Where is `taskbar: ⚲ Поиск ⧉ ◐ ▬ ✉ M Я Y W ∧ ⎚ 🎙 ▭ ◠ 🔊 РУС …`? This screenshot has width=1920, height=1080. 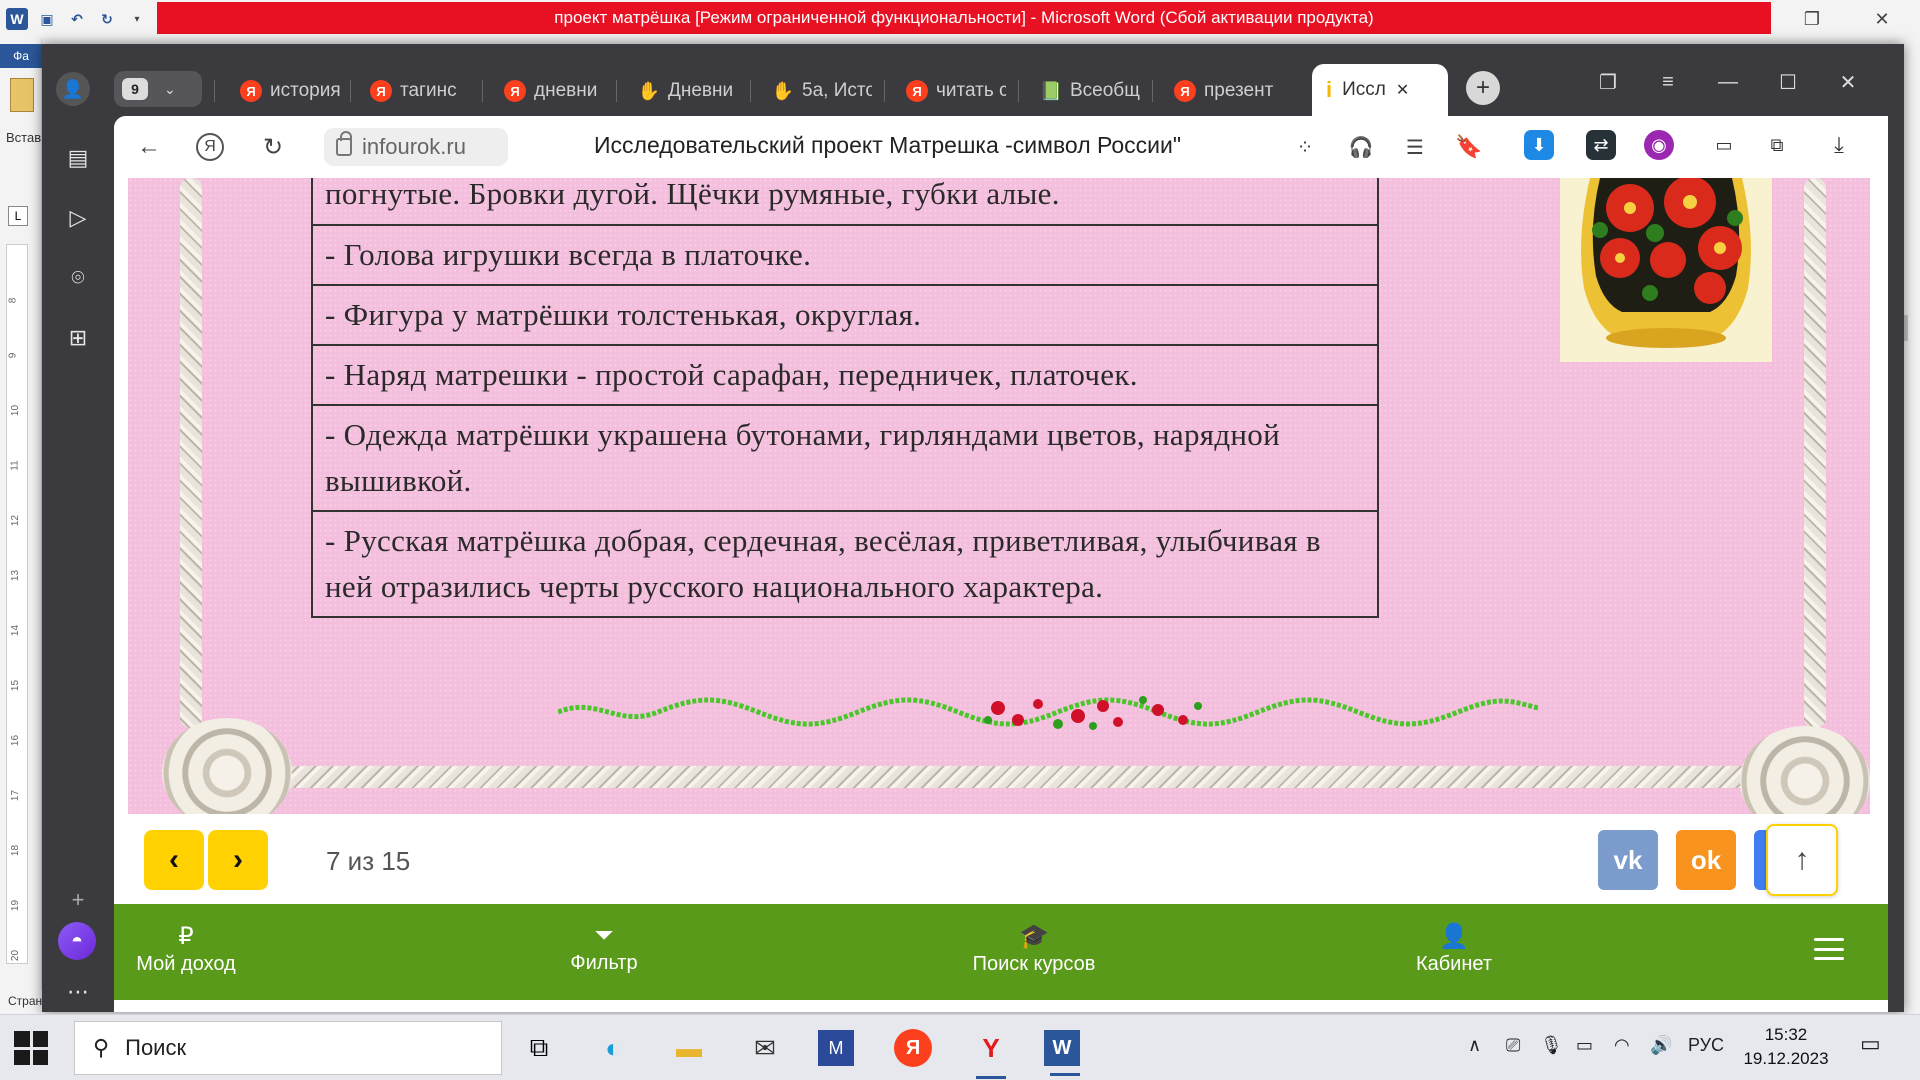 taskbar: ⚲ Поиск ⧉ ◐ ▬ ✉ M Я Y W ∧ ⎚ 🎙 ▭ ◠ 🔊 РУС … is located at coordinates (960, 1047).